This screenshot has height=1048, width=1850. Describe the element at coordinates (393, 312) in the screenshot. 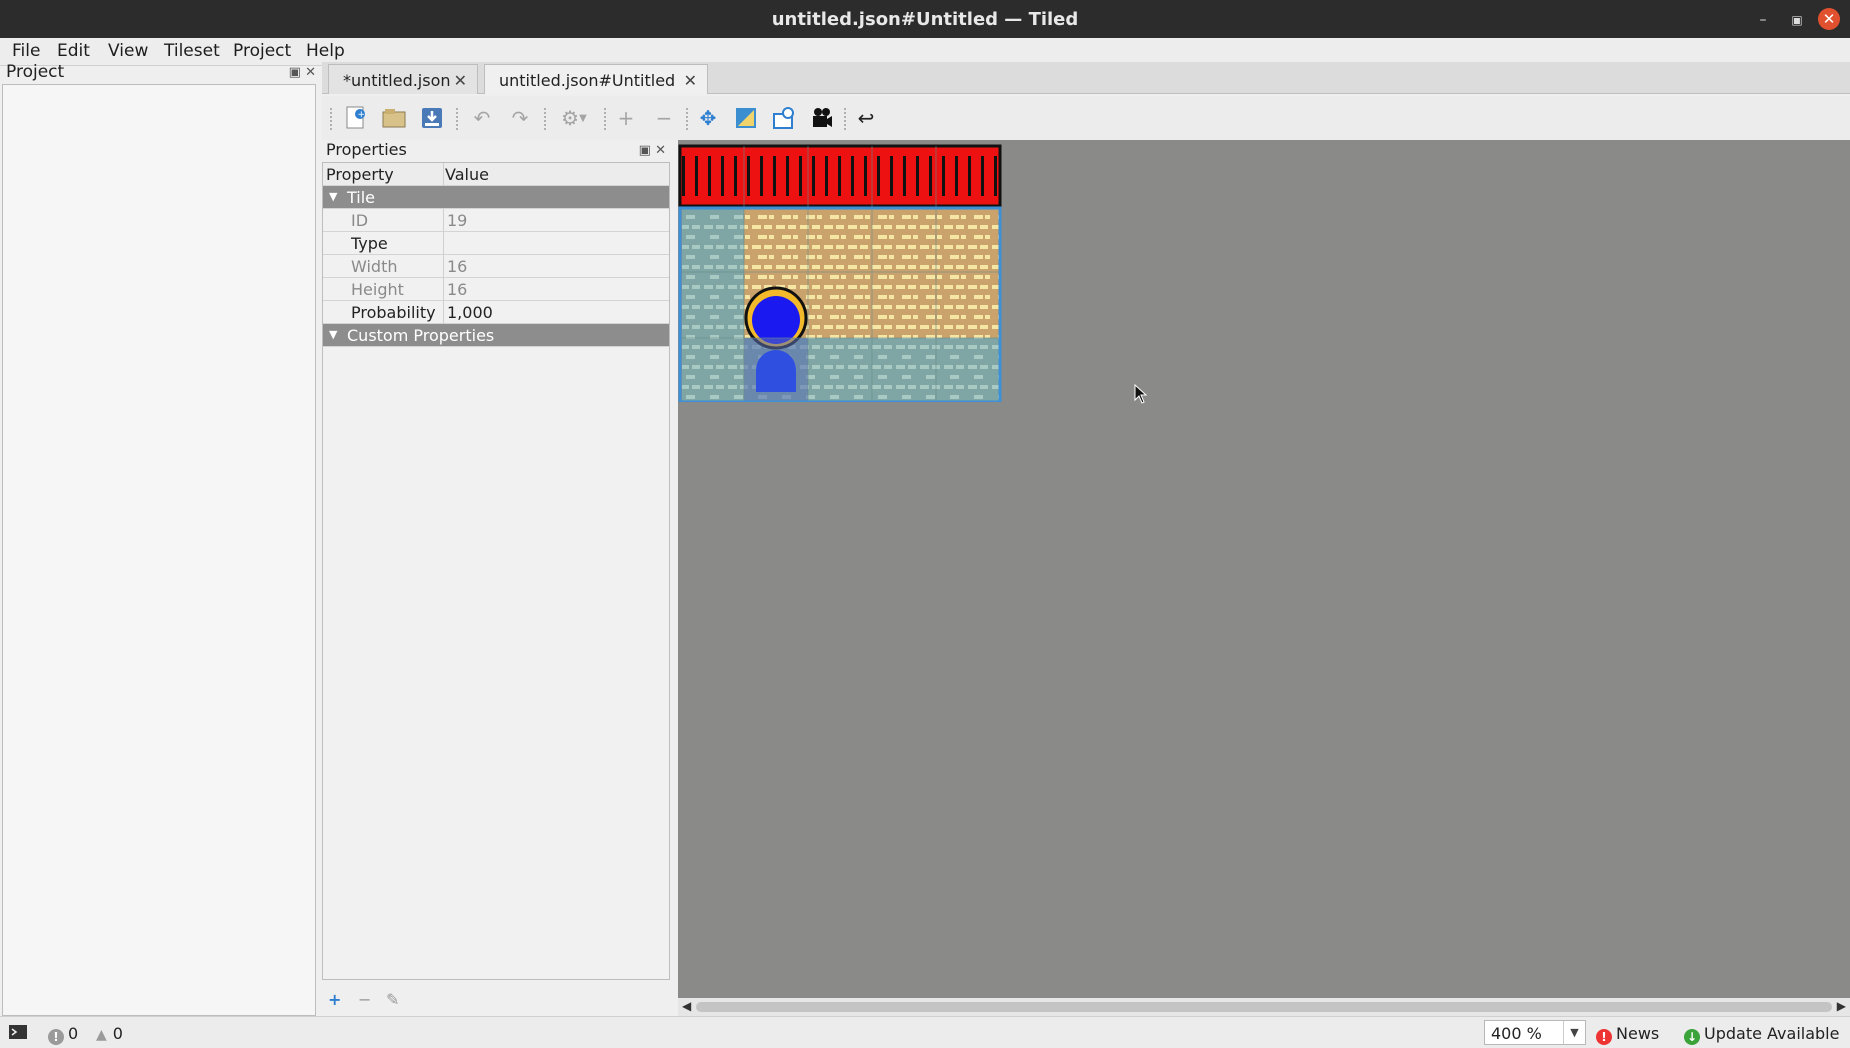

I see `property-name: Probability` at that location.